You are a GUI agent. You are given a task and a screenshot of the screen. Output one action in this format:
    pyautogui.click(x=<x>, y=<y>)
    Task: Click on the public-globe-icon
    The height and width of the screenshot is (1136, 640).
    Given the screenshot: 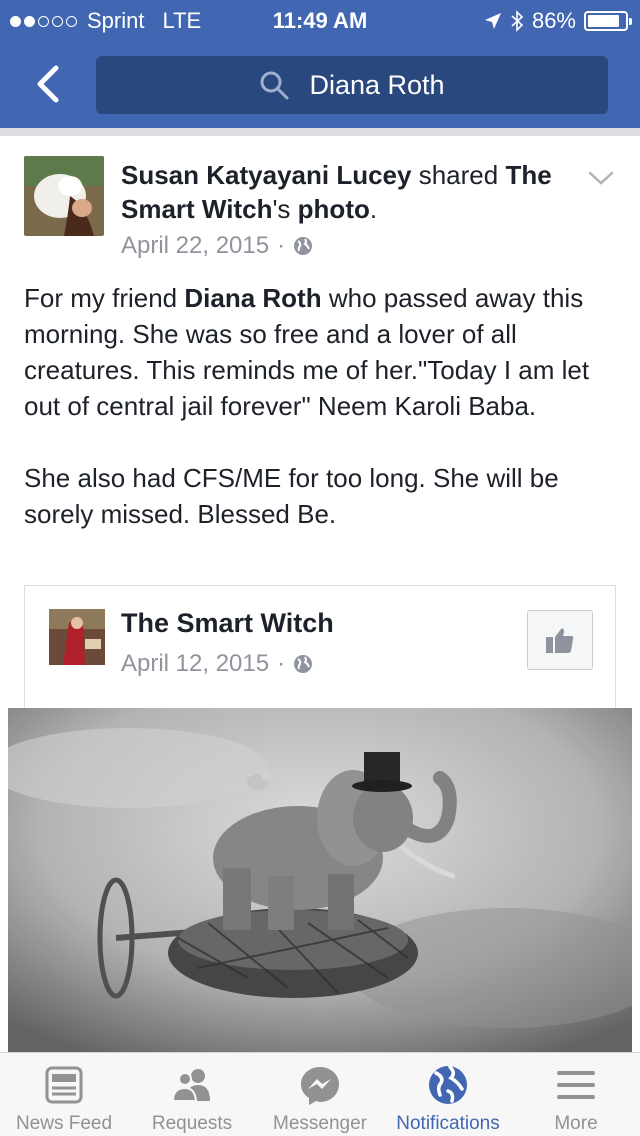 What is the action you would take?
    pyautogui.click(x=303, y=246)
    